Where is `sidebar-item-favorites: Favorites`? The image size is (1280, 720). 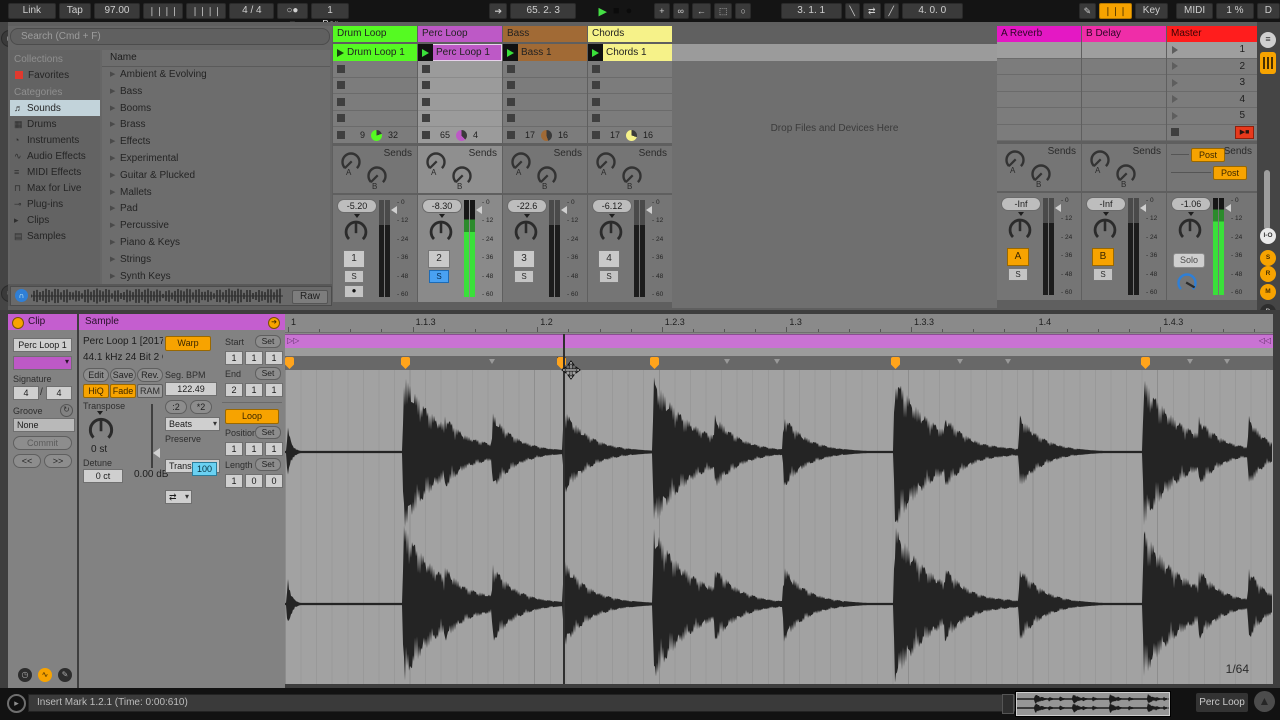
sidebar-item-favorites: Favorites is located at coordinates (55, 75).